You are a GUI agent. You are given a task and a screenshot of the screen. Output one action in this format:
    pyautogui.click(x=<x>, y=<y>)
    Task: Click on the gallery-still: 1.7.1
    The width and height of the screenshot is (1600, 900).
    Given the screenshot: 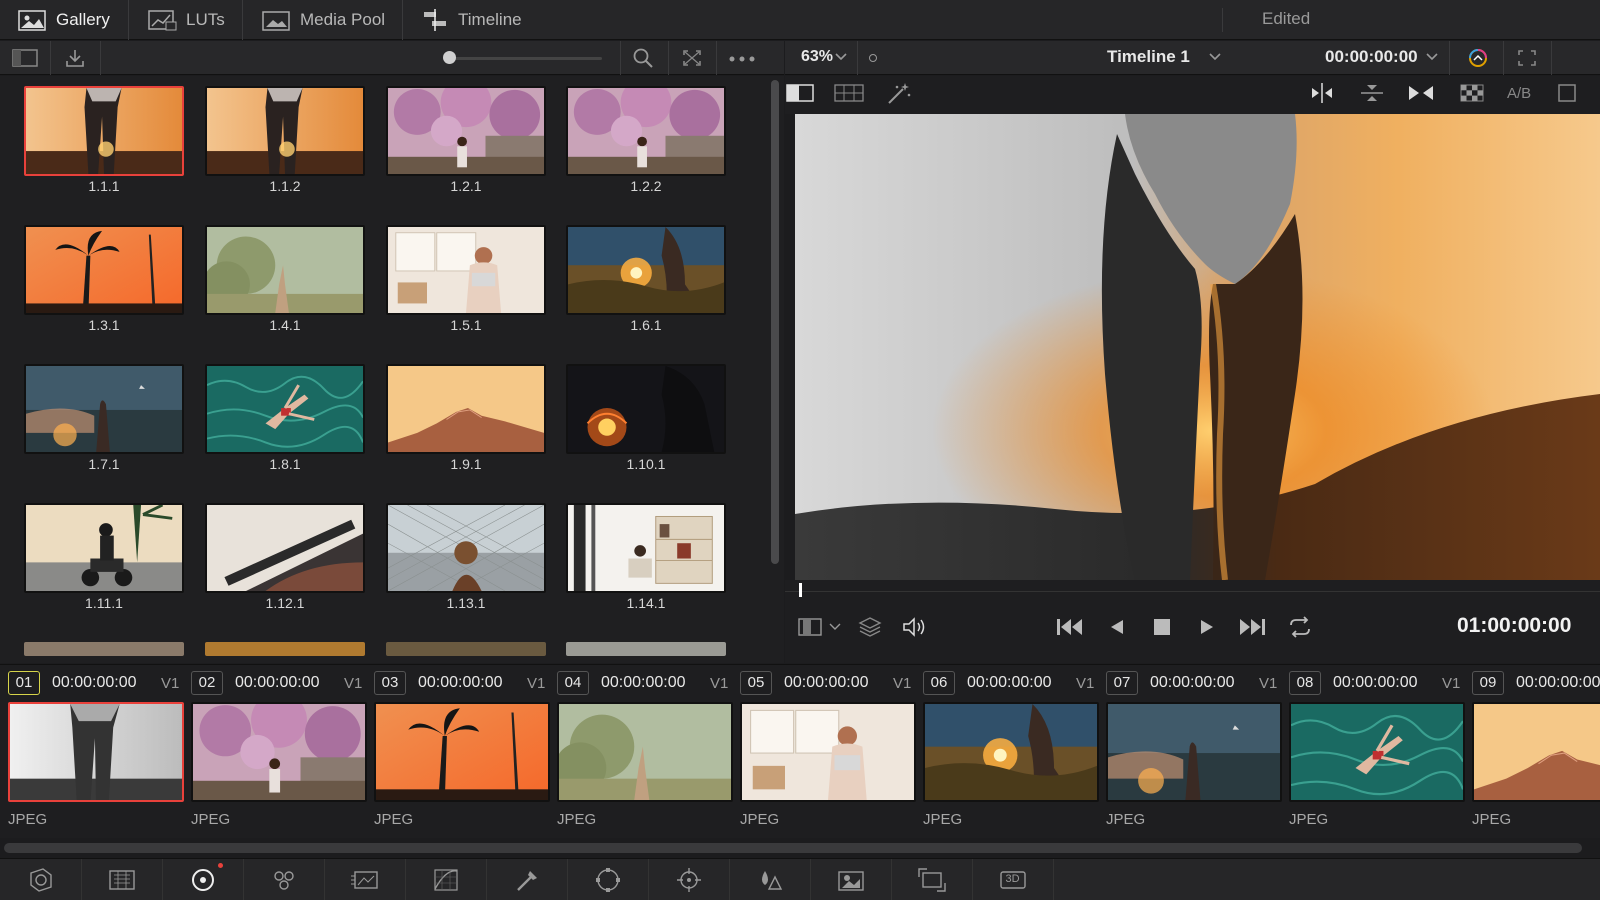 What is the action you would take?
    pyautogui.click(x=104, y=418)
    